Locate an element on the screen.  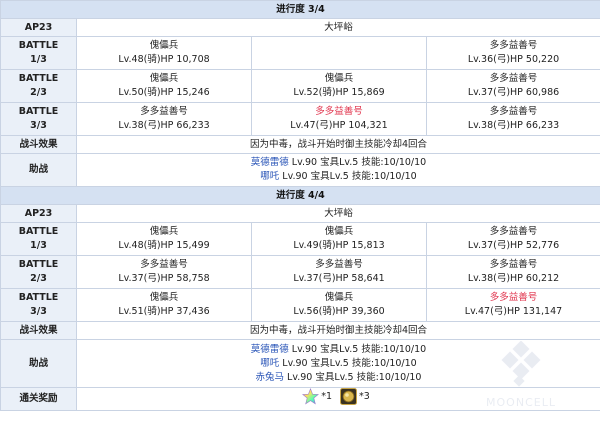
enemy-cell: 多多益善号 Lv.37(弓)HP 60,986 is located at coordinates (513, 86).